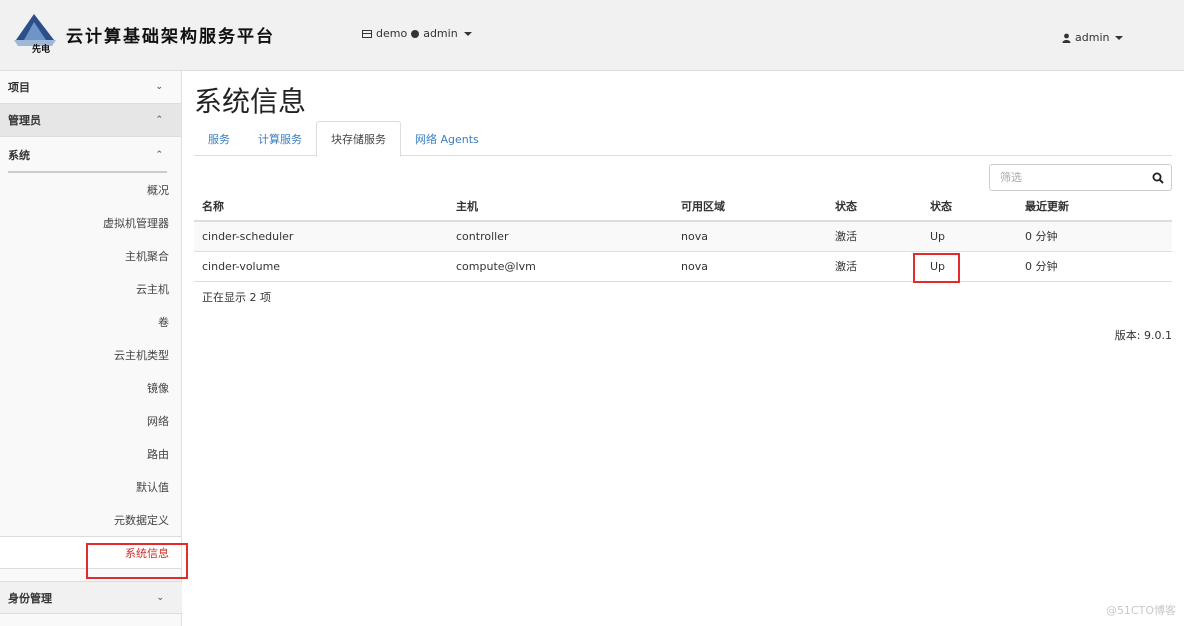 The height and width of the screenshot is (626, 1184). I want to click on tab-bar: 服务 计算服务 块存储服务 网络 Agents, so click(683, 139).